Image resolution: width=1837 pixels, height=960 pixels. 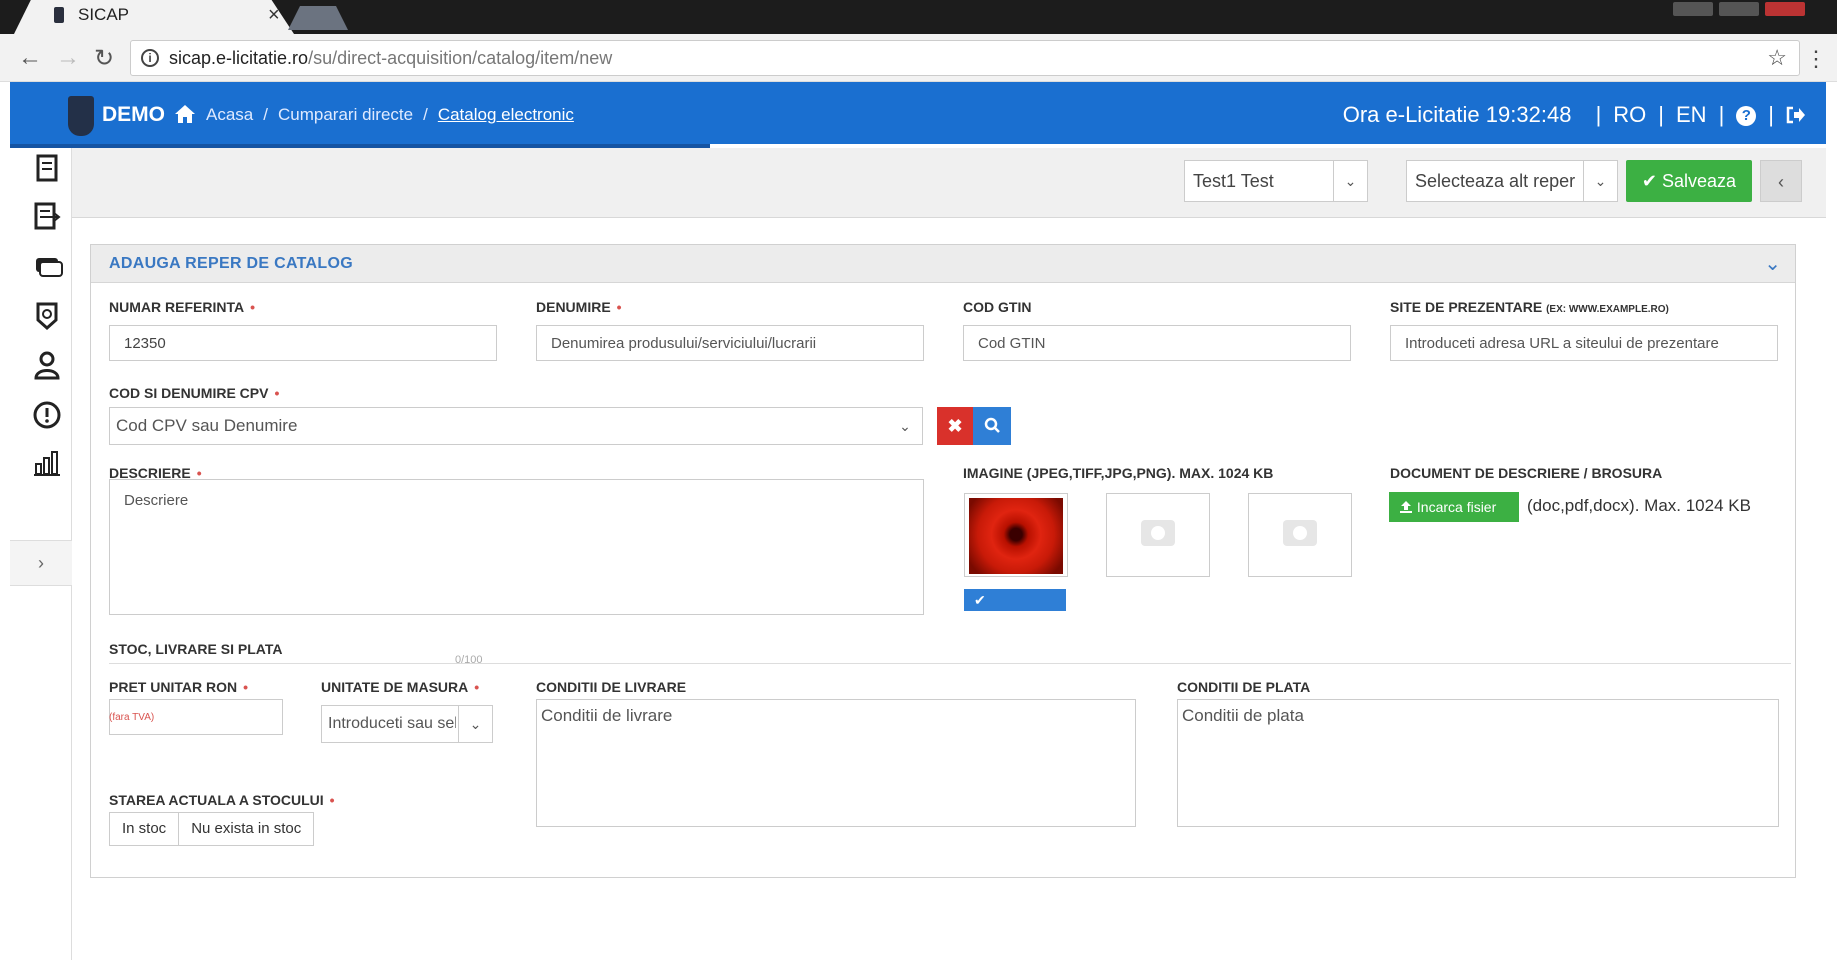 What do you see at coordinates (216, 800) in the screenshot?
I see `stoc-label-text: STAREA ACTUALA A STOCULUI` at bounding box center [216, 800].